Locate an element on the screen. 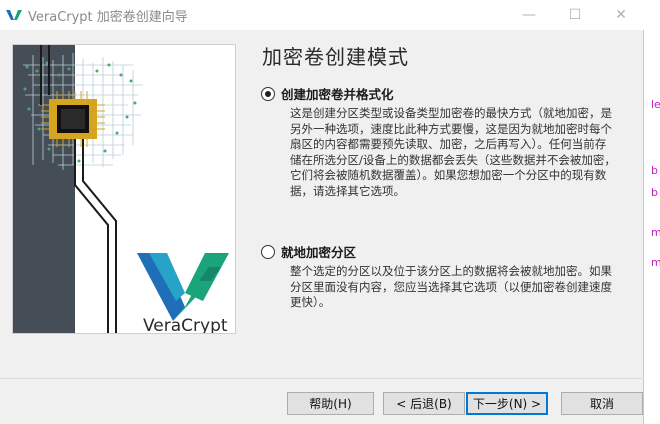  in-place-encryption-radio is located at coordinates (268, 251).